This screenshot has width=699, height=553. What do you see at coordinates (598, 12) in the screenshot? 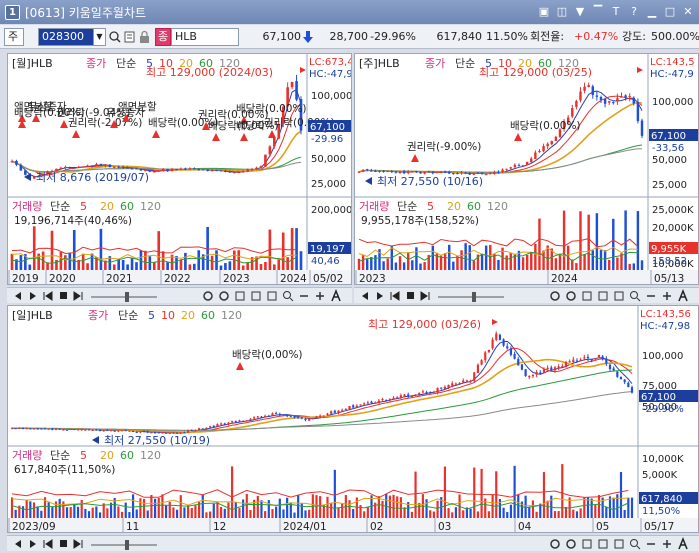
I see `pin-icon: ▔` at bounding box center [598, 12].